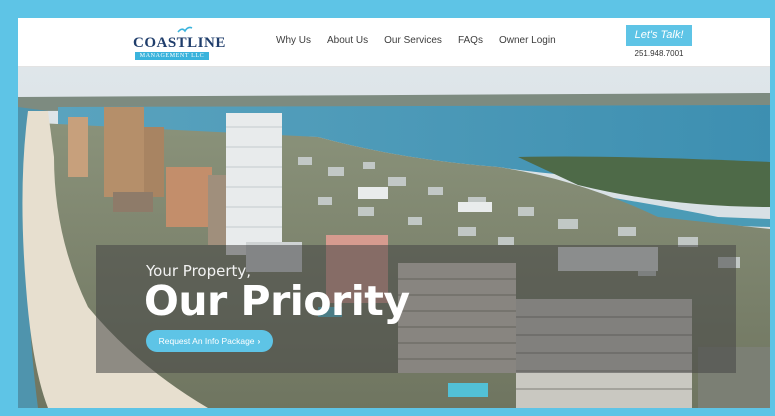 Image resolution: width=775 pixels, height=416 pixels. Describe the element at coordinates (185, 29) in the screenshot. I see `seabird-icon` at that location.